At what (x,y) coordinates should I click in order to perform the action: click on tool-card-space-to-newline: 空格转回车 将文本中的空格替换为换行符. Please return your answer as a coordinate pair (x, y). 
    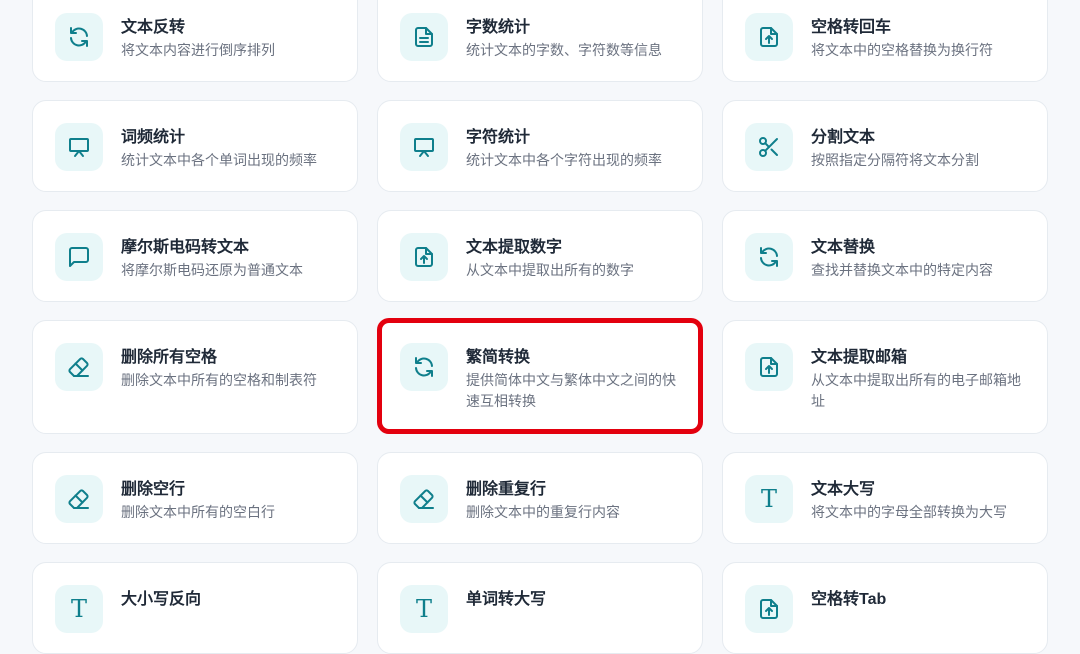
    Looking at the image, I should click on (885, 41).